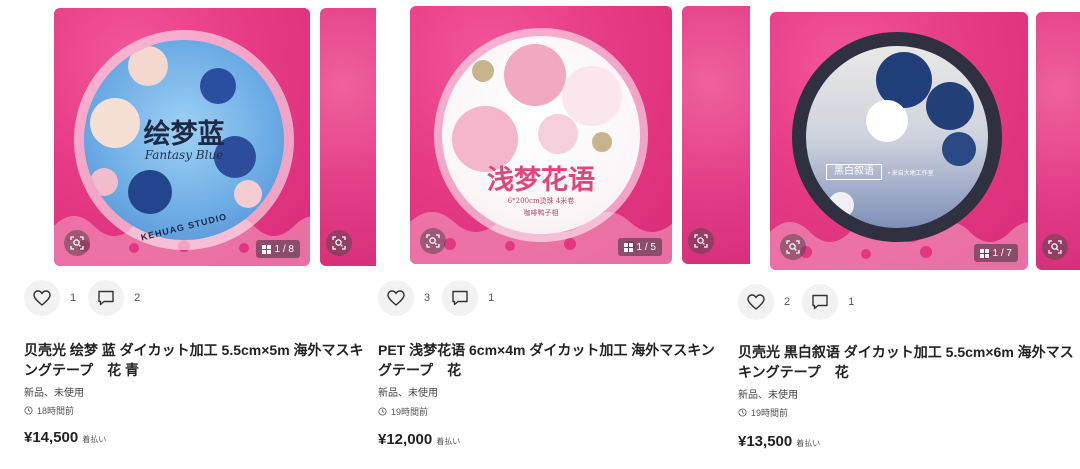 The height and width of the screenshot is (469, 1080). I want to click on like-count: 1, so click(73, 298).